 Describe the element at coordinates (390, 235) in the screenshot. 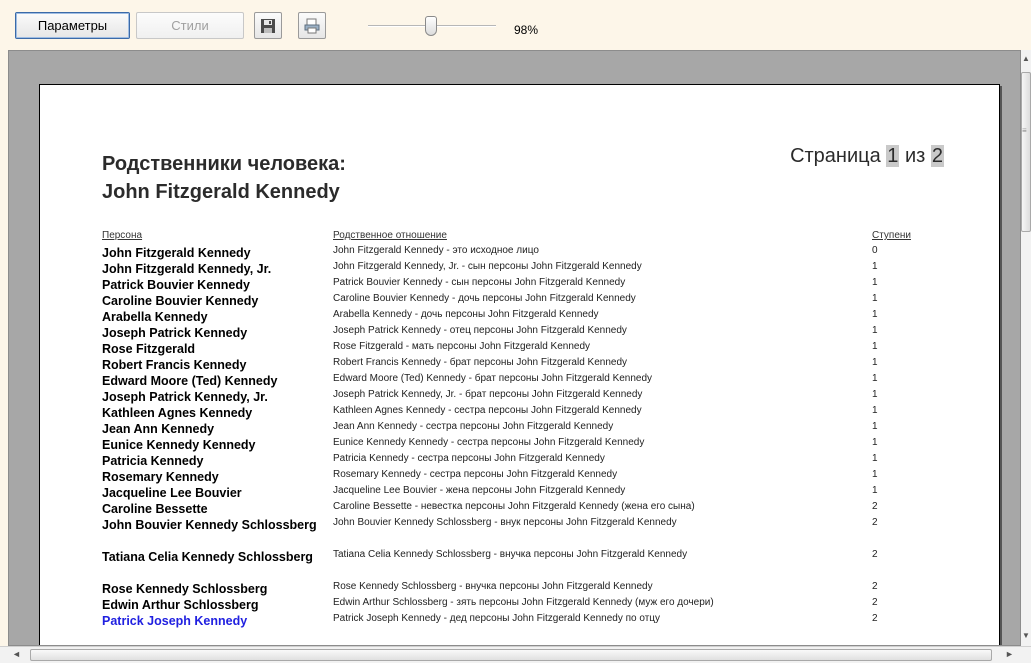

I see `column-header-relation: Родственное отношение` at that location.